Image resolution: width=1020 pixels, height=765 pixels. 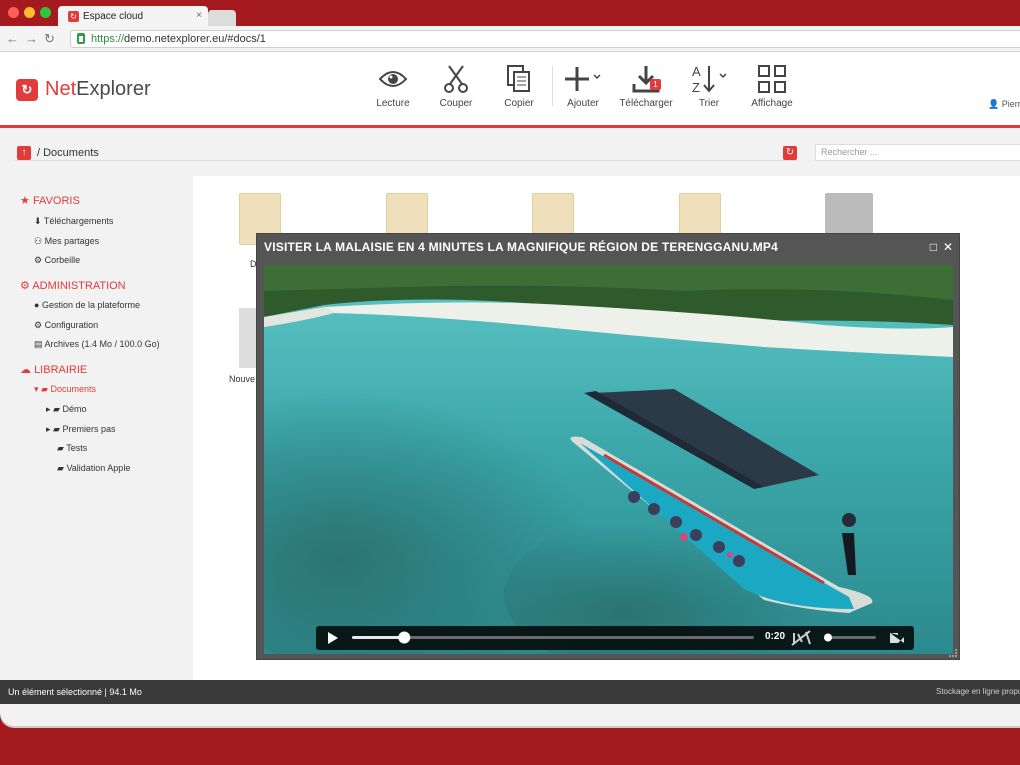 I want to click on window-controls, so click(x=29, y=12).